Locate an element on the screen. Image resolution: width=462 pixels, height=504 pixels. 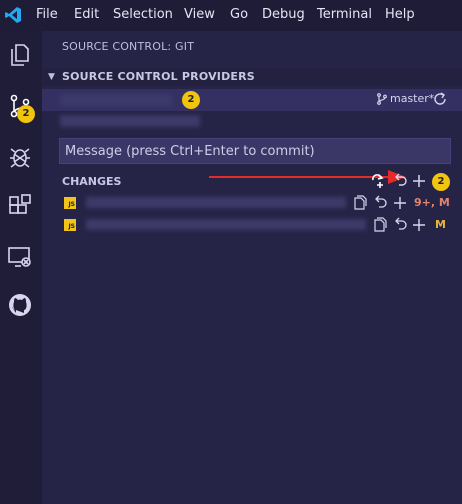
stage-all-changes-icon is located at coordinates (378, 181).